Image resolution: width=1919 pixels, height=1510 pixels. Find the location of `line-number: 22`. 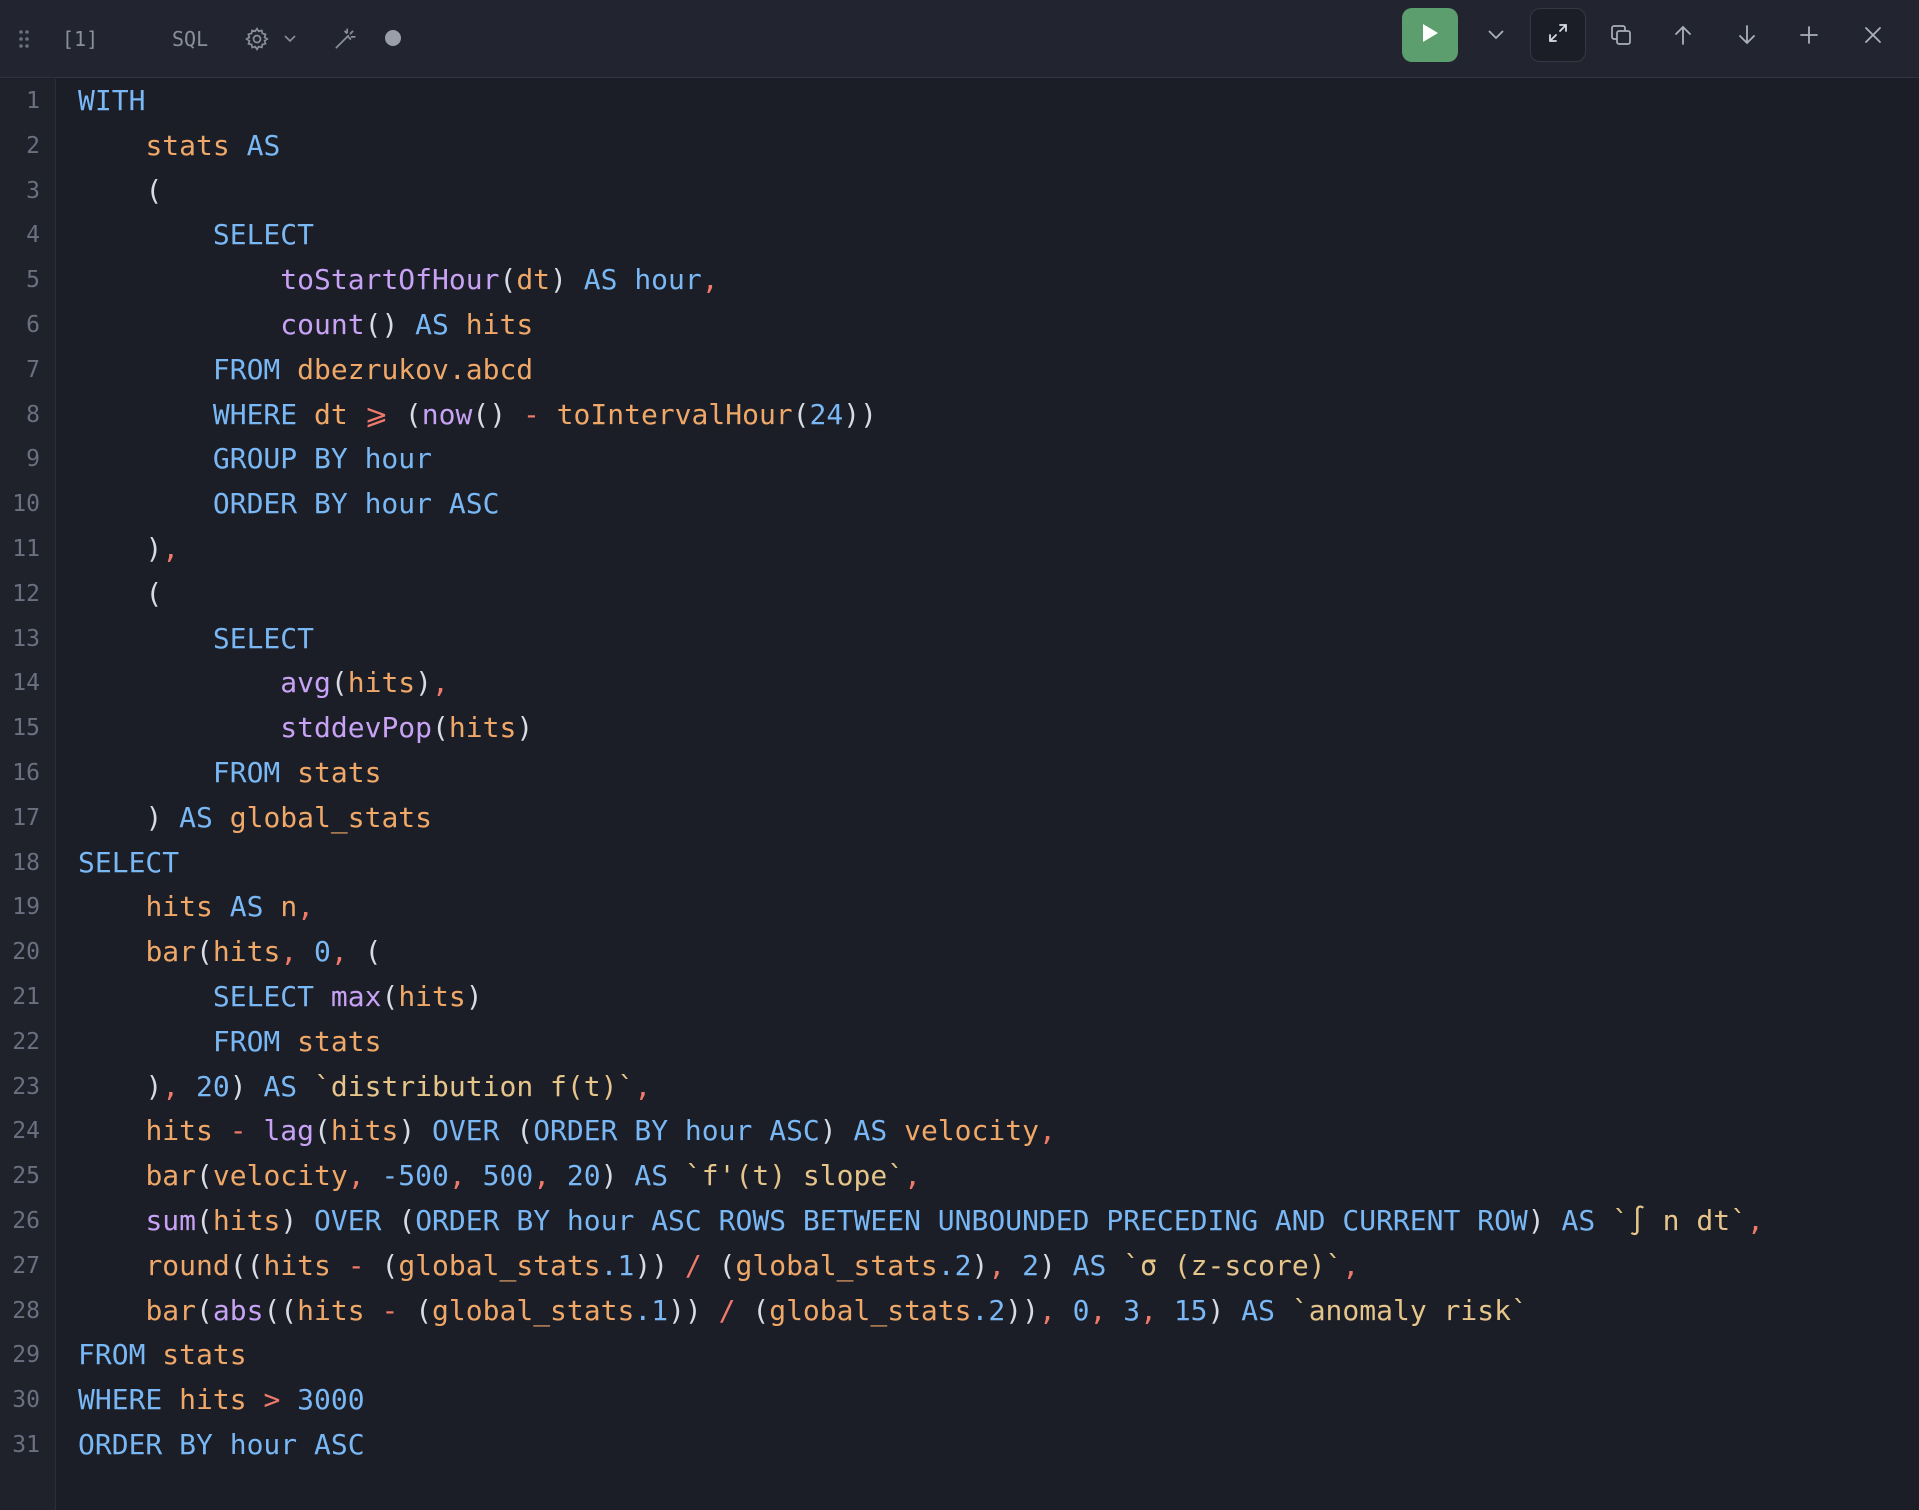

line-number: 22 is located at coordinates (26, 1041).